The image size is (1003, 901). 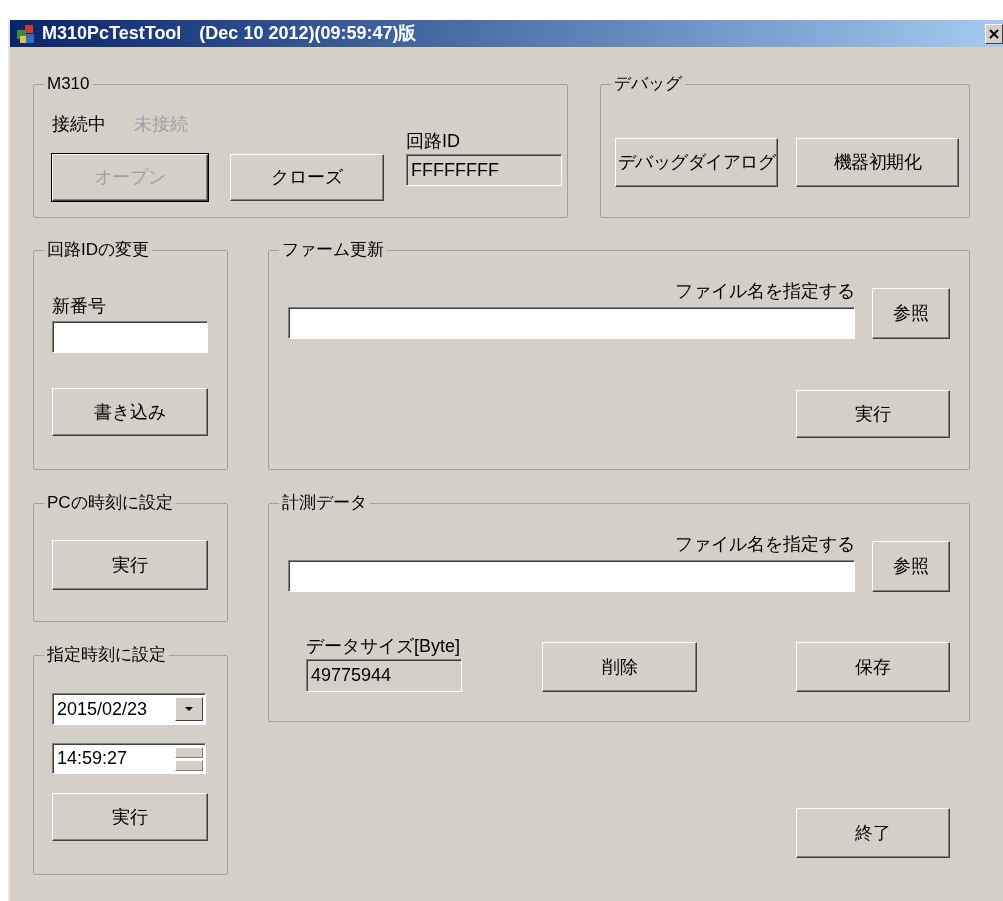 What do you see at coordinates (68, 84) in the screenshot?
I see `group-label: M310` at bounding box center [68, 84].